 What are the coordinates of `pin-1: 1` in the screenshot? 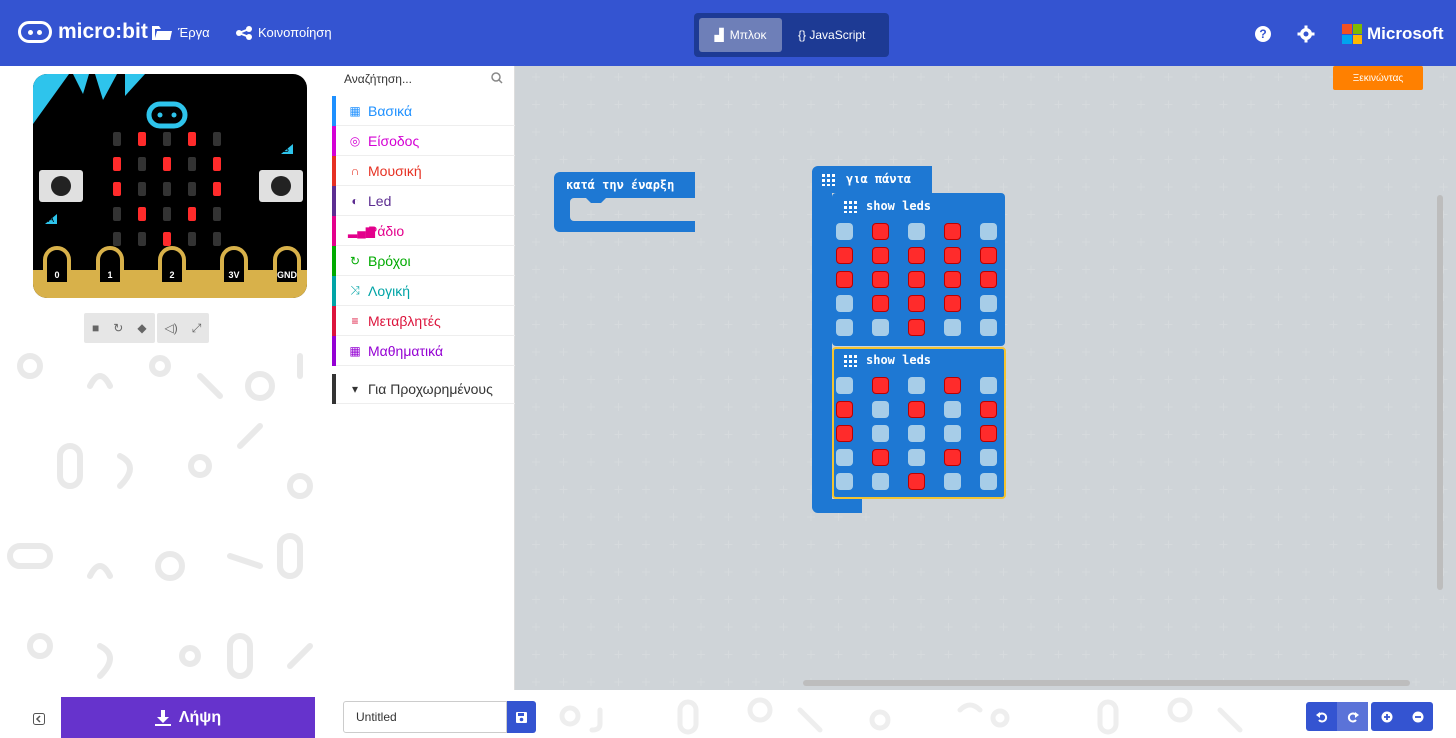 It's located at (110, 266).